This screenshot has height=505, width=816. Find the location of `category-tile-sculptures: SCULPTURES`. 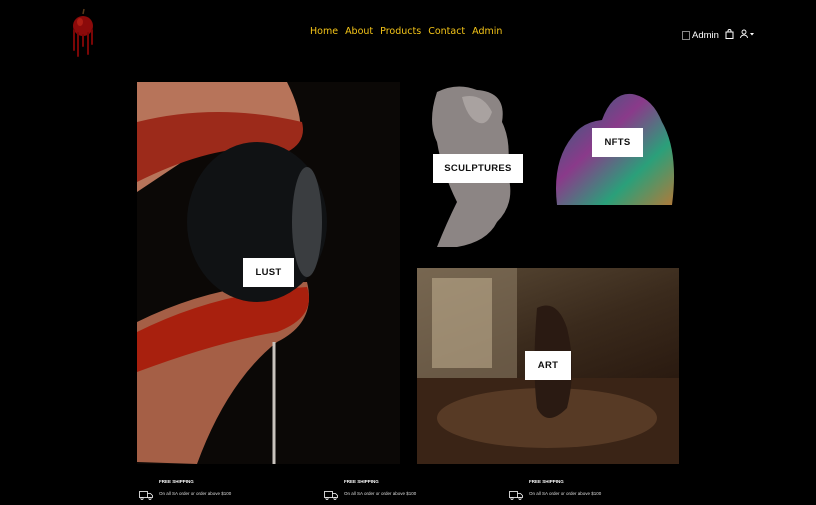

category-tile-sculptures: SCULPTURES is located at coordinates (479, 167).